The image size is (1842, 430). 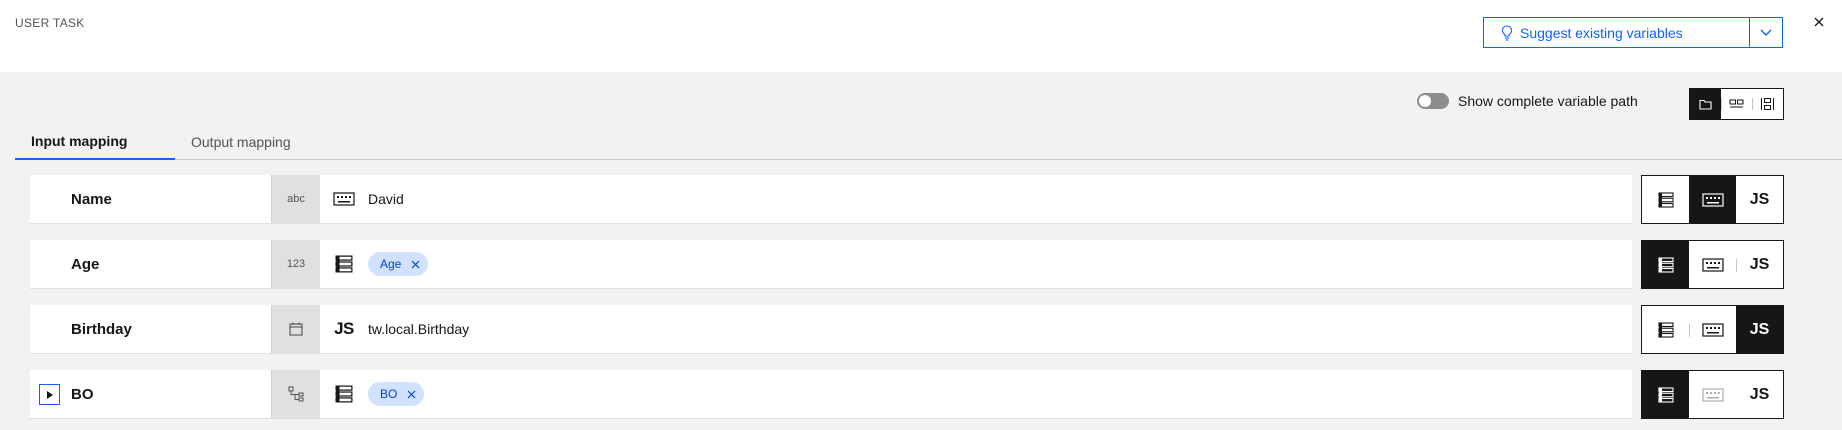 I want to click on variable-tag: Age, so click(x=398, y=264).